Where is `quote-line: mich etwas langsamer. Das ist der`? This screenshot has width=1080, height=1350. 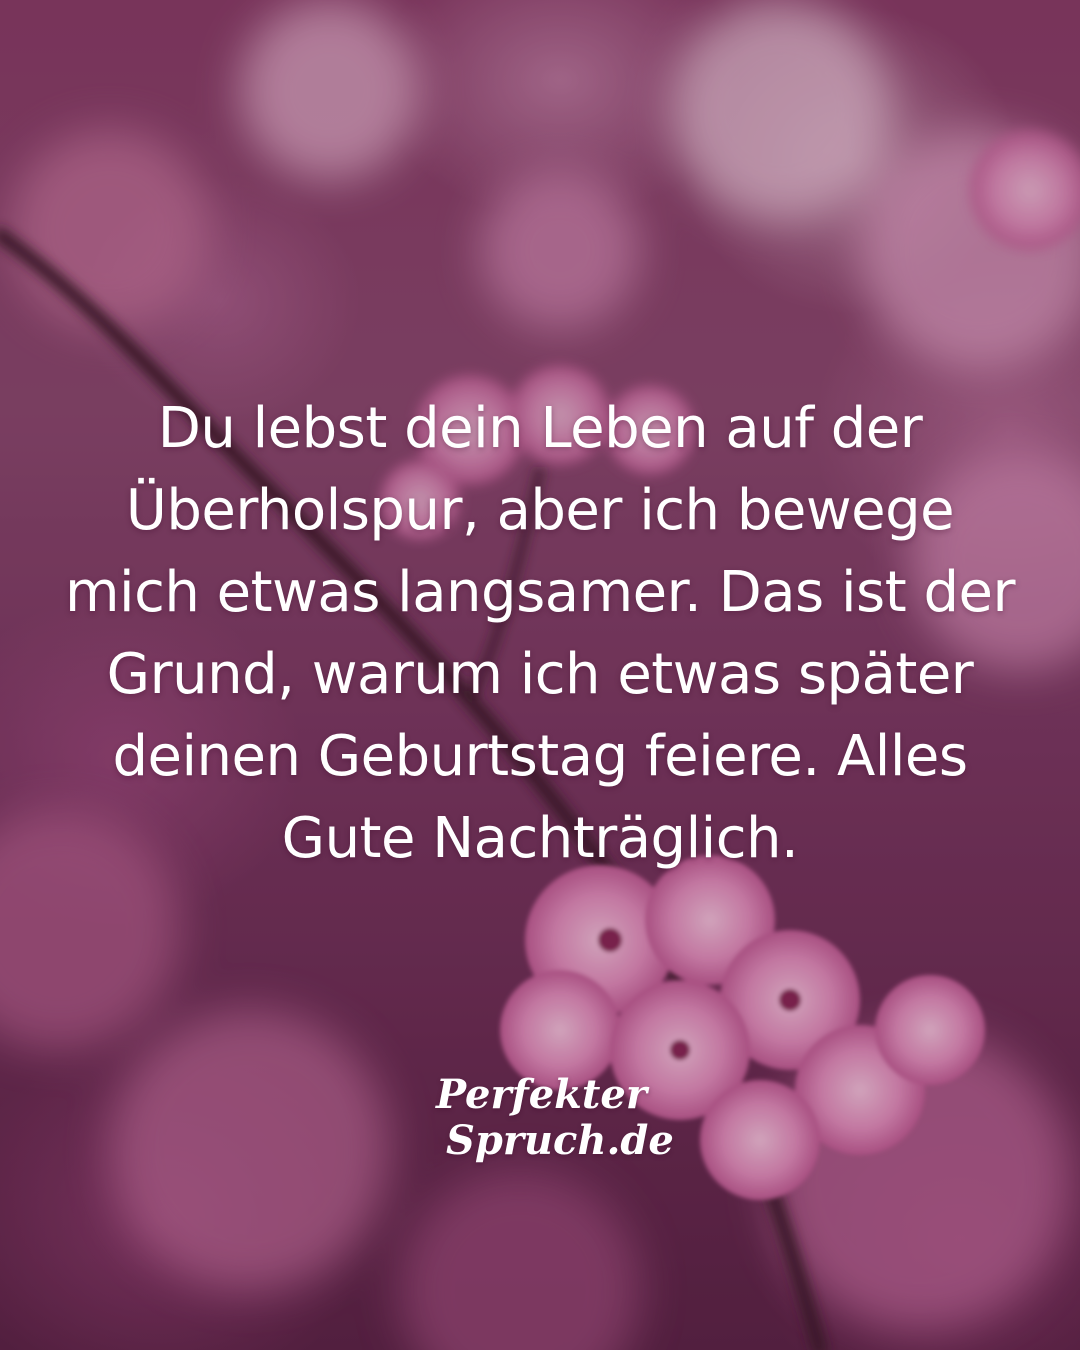
quote-line: mich etwas langsamer. Das ist der is located at coordinates (540, 592).